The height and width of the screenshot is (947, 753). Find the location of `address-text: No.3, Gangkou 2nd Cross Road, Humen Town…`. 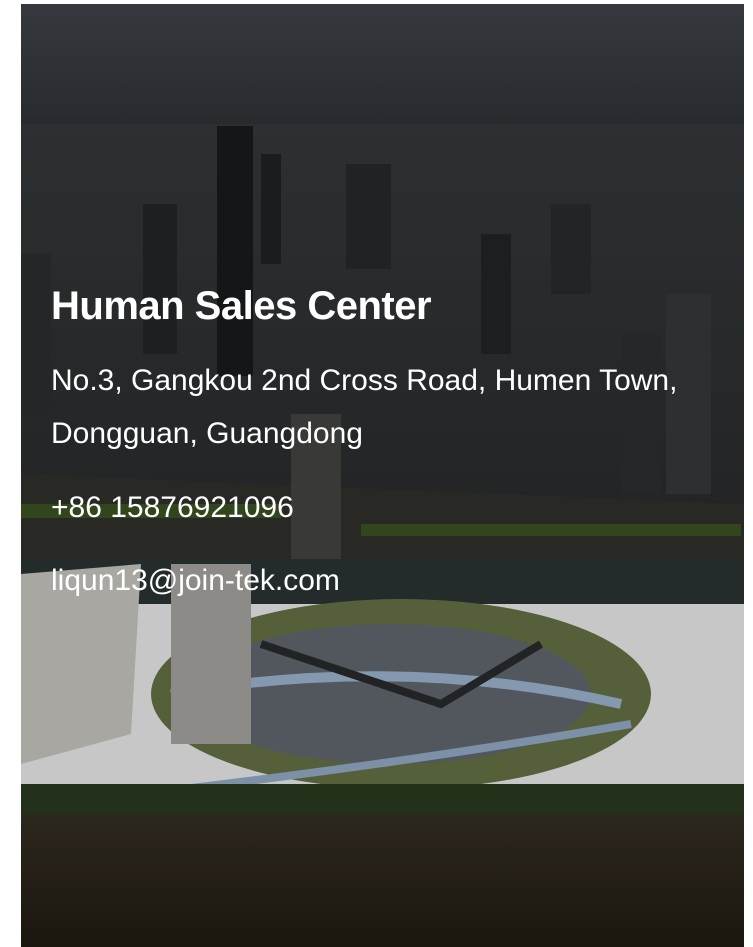

address-text: No.3, Gangkou 2nd Cross Road, Humen Town… is located at coordinates (364, 407).